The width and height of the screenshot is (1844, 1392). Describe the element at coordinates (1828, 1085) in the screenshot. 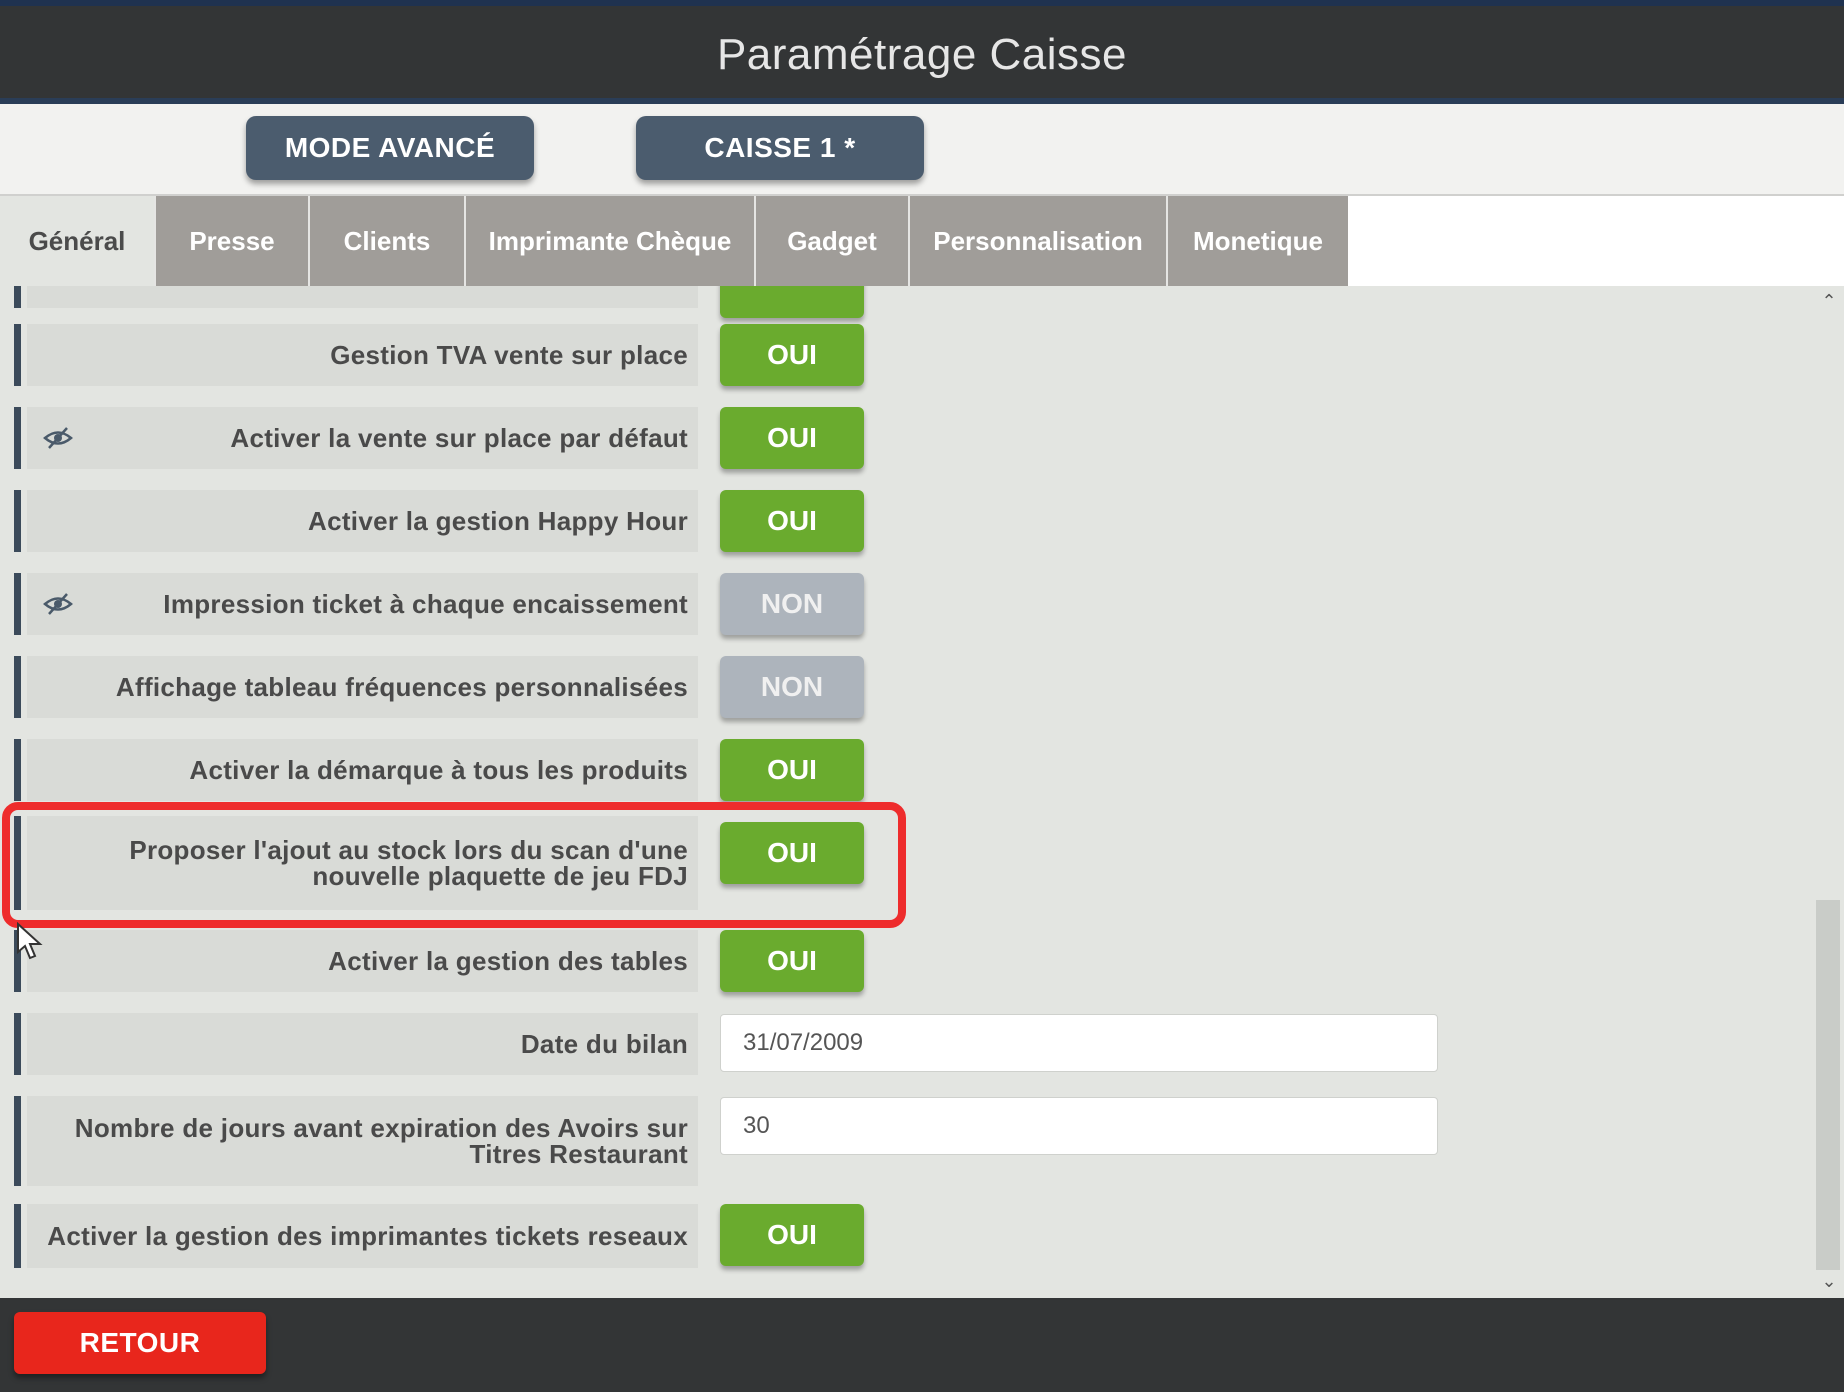

I see `scrollbar-thumb` at that location.